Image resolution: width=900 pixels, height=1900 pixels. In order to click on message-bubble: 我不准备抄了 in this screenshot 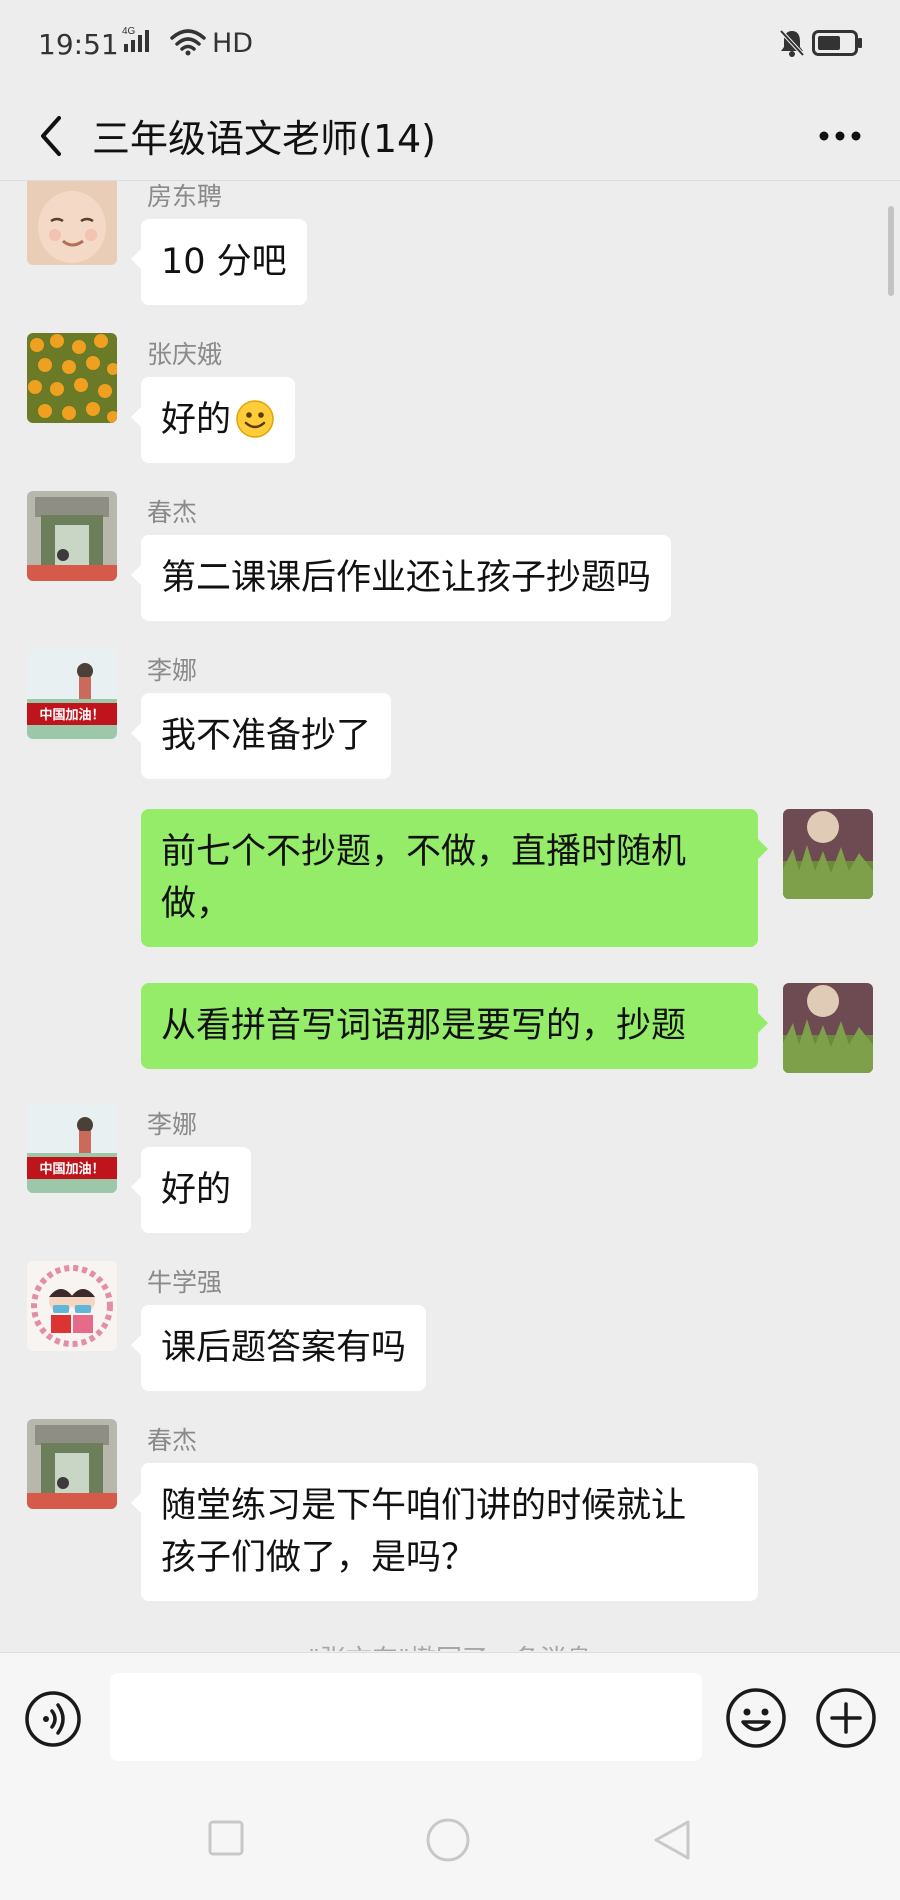, I will do `click(261, 736)`.